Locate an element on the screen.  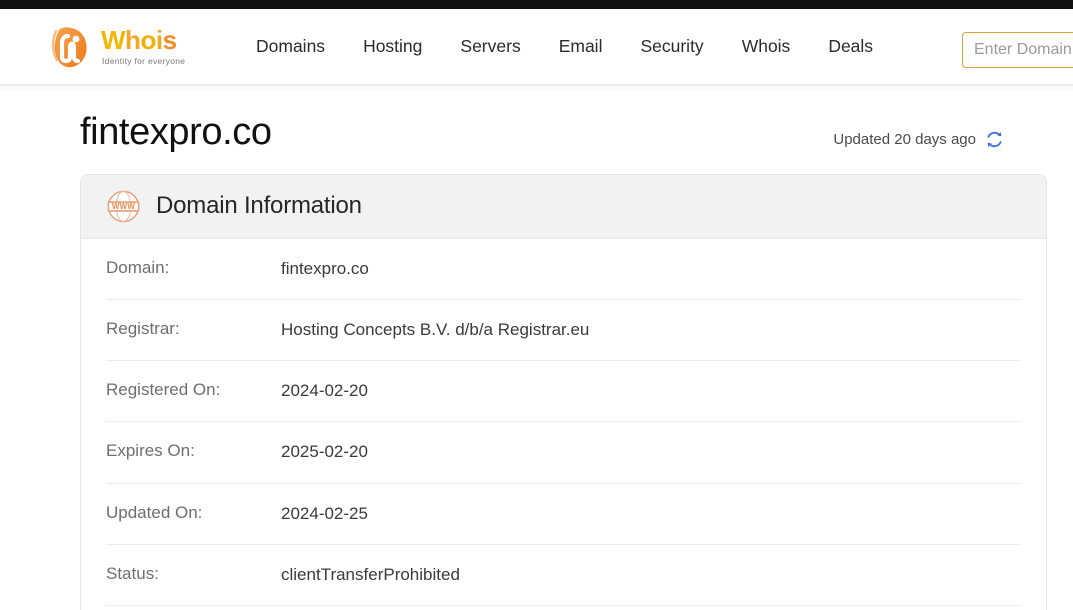
nav-item-deals: Deals is located at coordinates (850, 46).